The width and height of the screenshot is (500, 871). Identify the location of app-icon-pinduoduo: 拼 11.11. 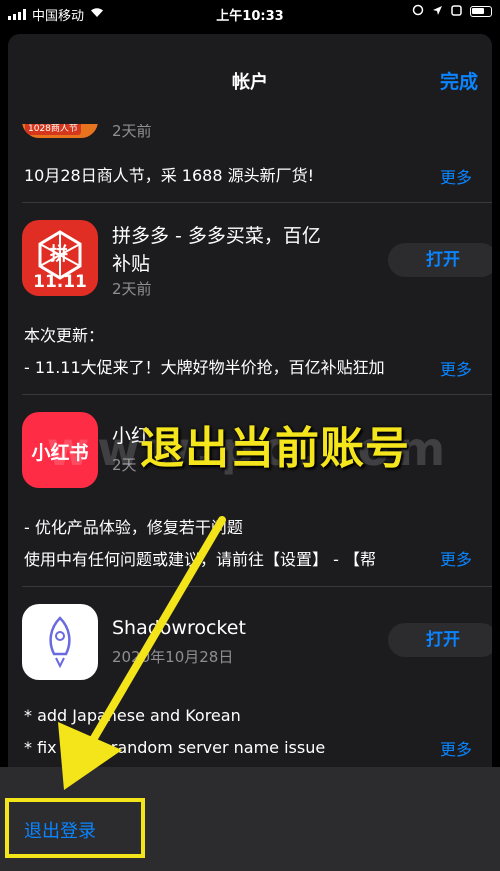
(60, 258).